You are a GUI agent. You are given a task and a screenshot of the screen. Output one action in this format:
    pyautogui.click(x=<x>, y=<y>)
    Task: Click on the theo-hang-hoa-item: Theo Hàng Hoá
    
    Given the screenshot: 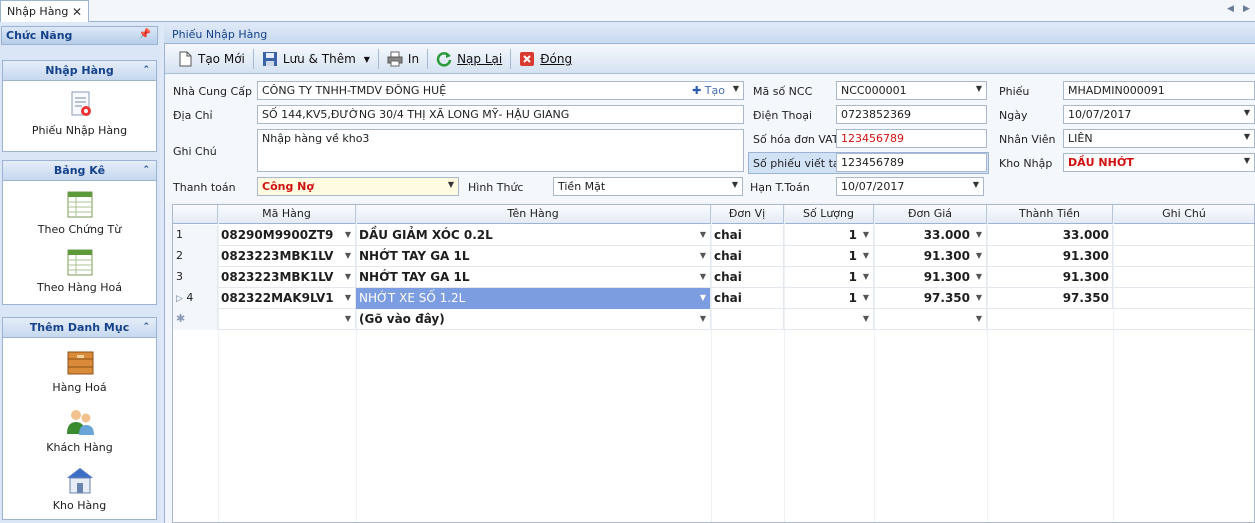 What is the action you would take?
    pyautogui.click(x=79, y=270)
    